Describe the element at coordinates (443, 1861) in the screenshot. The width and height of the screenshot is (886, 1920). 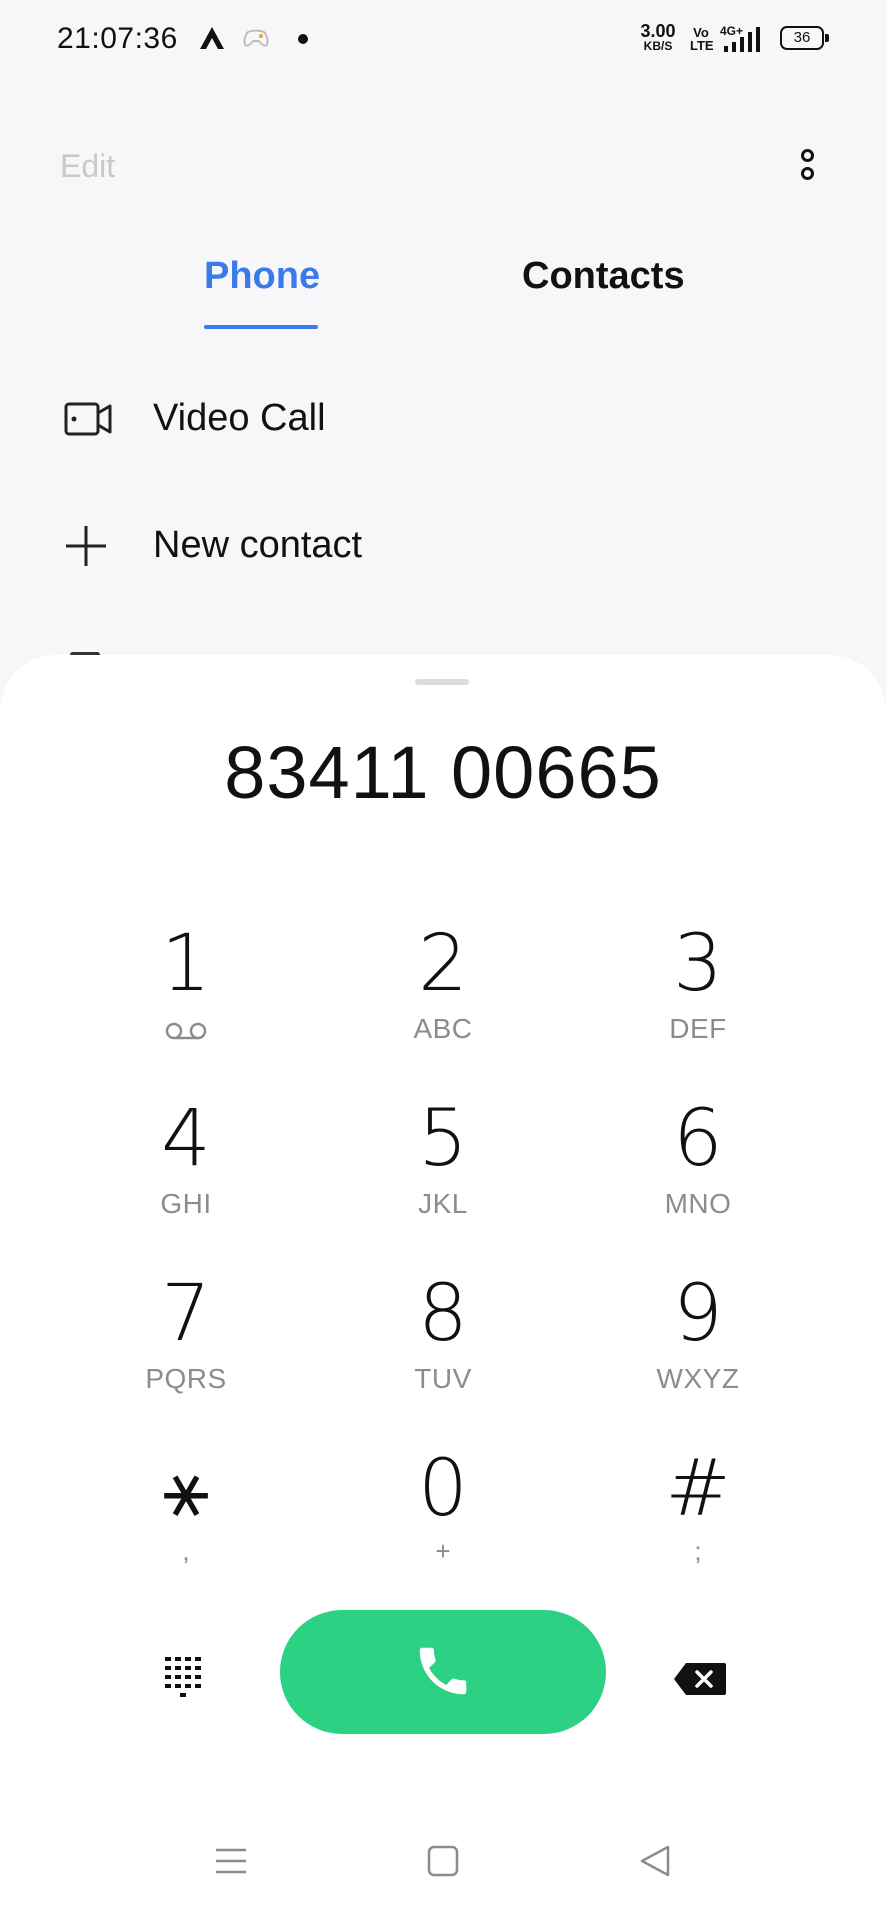
I see `home-icon` at that location.